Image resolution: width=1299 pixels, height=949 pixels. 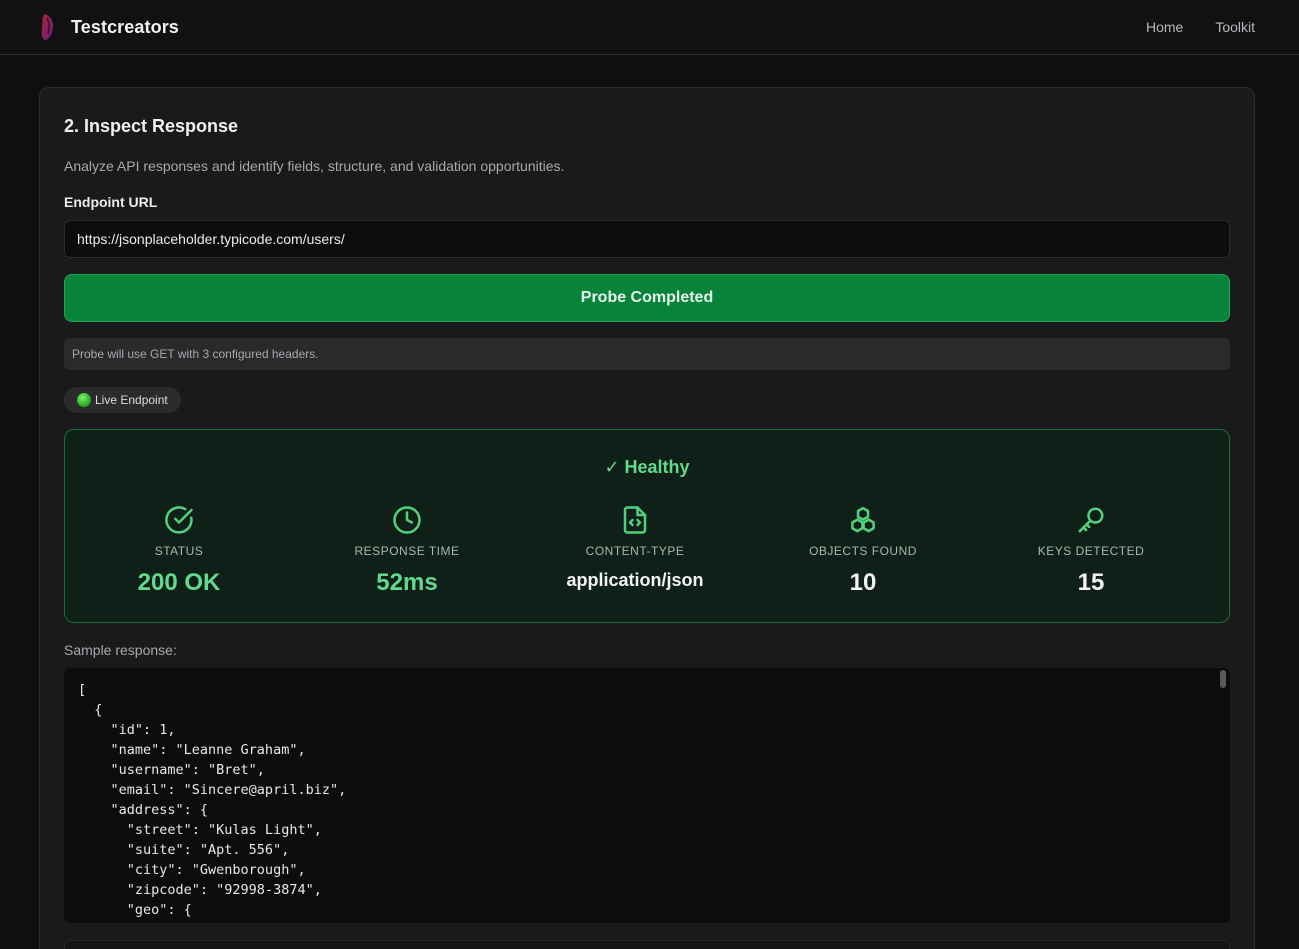 I want to click on metric-status-label: STATUS, so click(x=179, y=551).